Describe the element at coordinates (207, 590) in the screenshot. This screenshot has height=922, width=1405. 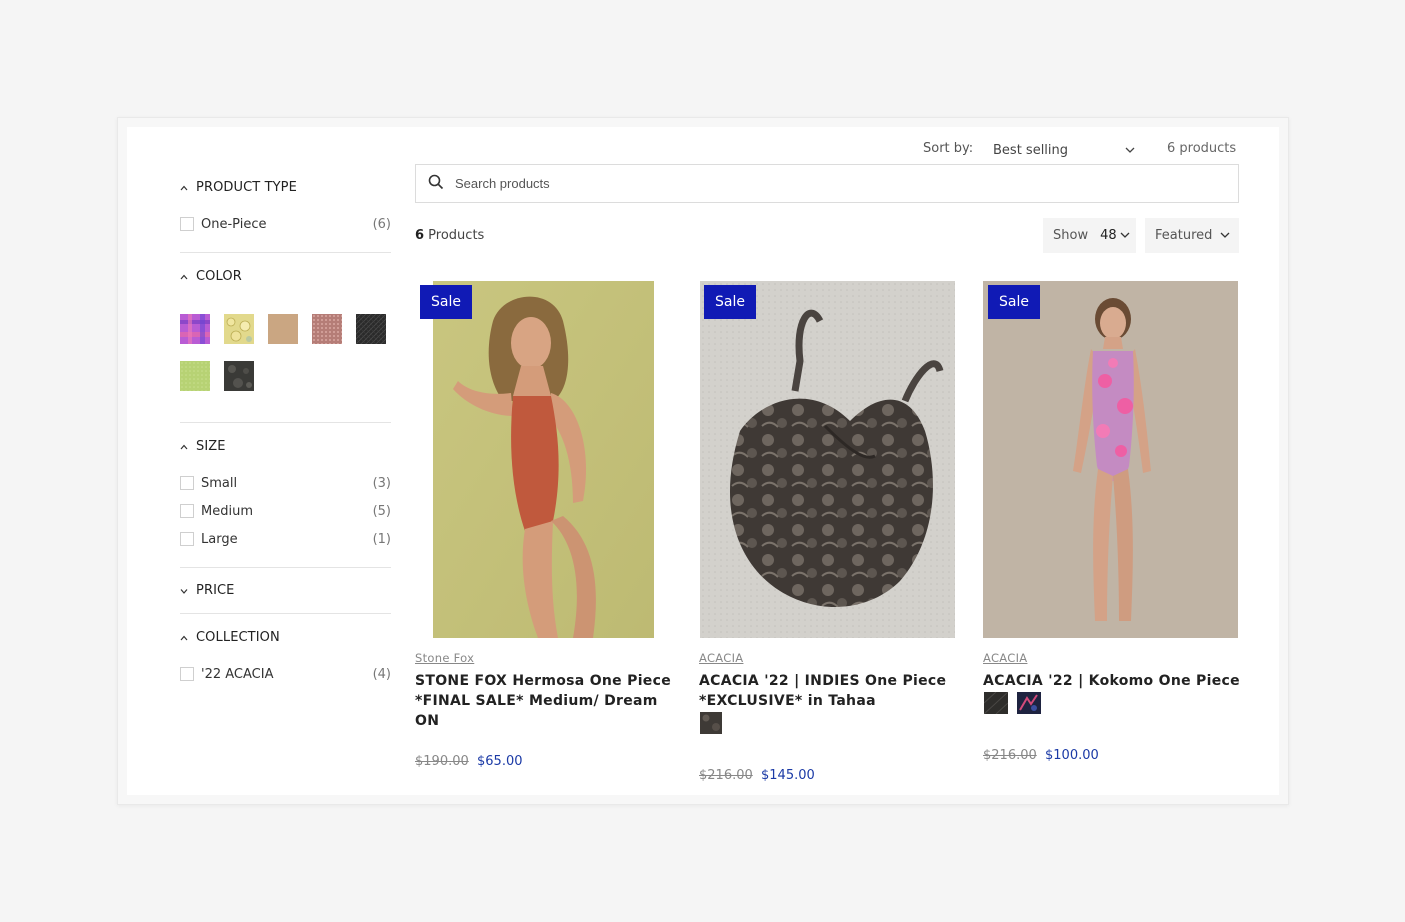
I see `filter-heading-price: PRICE` at that location.